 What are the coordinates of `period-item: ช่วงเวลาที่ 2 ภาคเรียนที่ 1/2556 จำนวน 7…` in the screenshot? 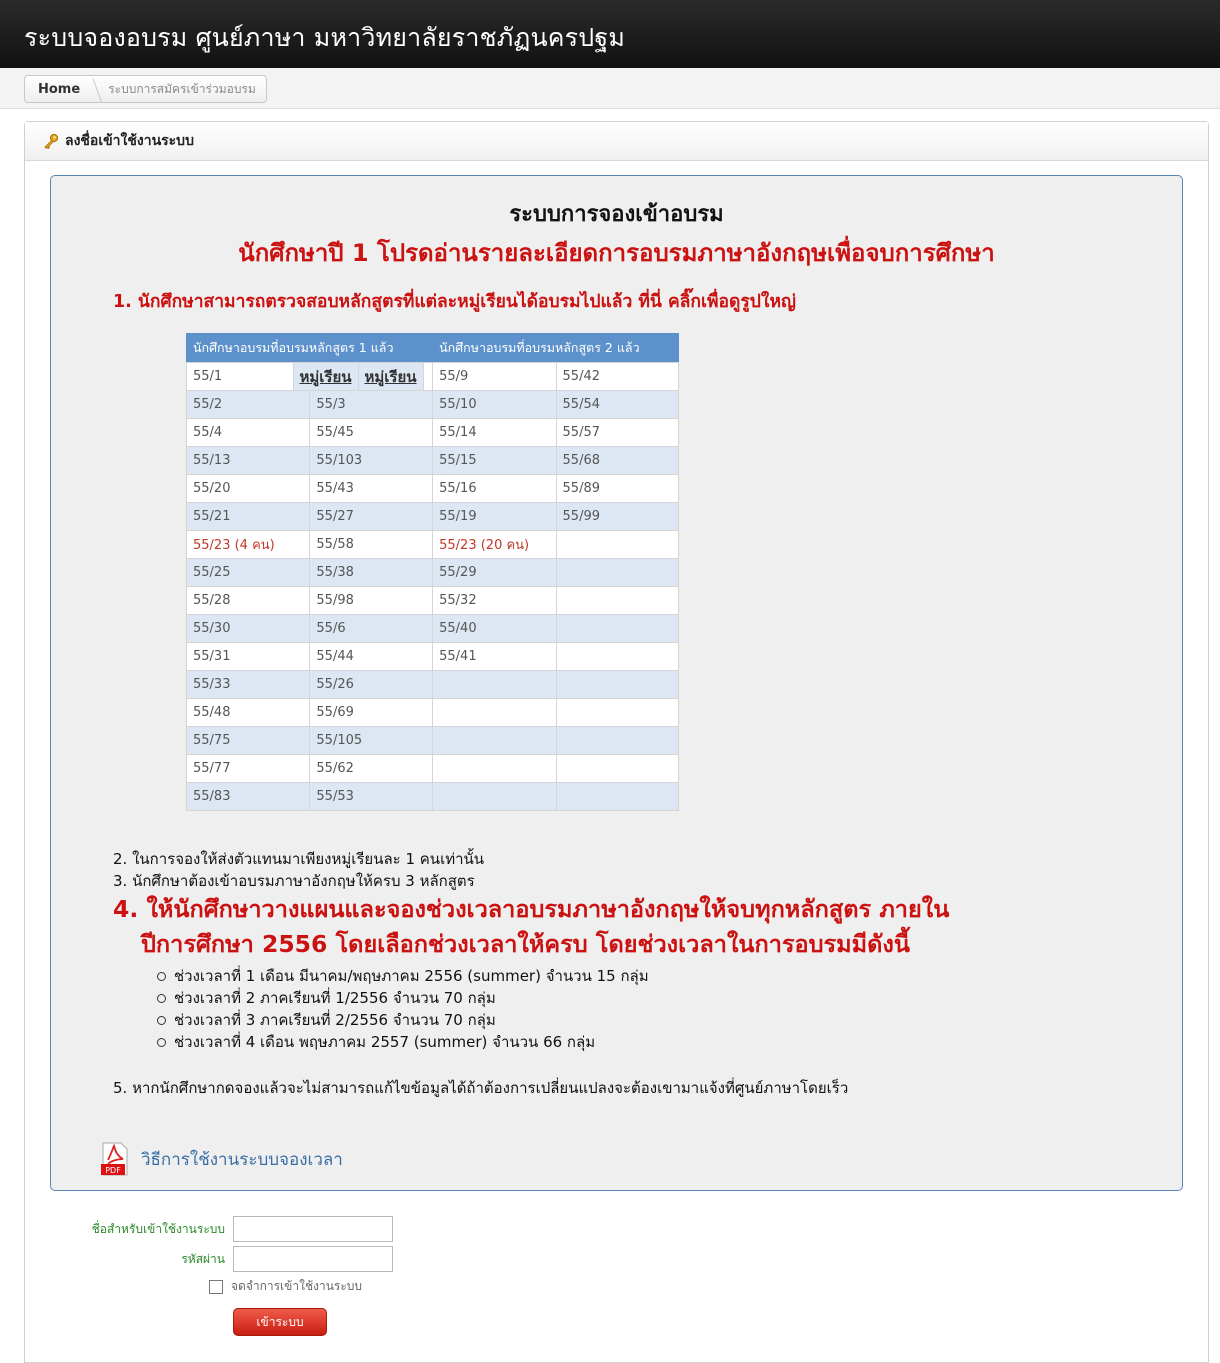 It's located at (326, 998).